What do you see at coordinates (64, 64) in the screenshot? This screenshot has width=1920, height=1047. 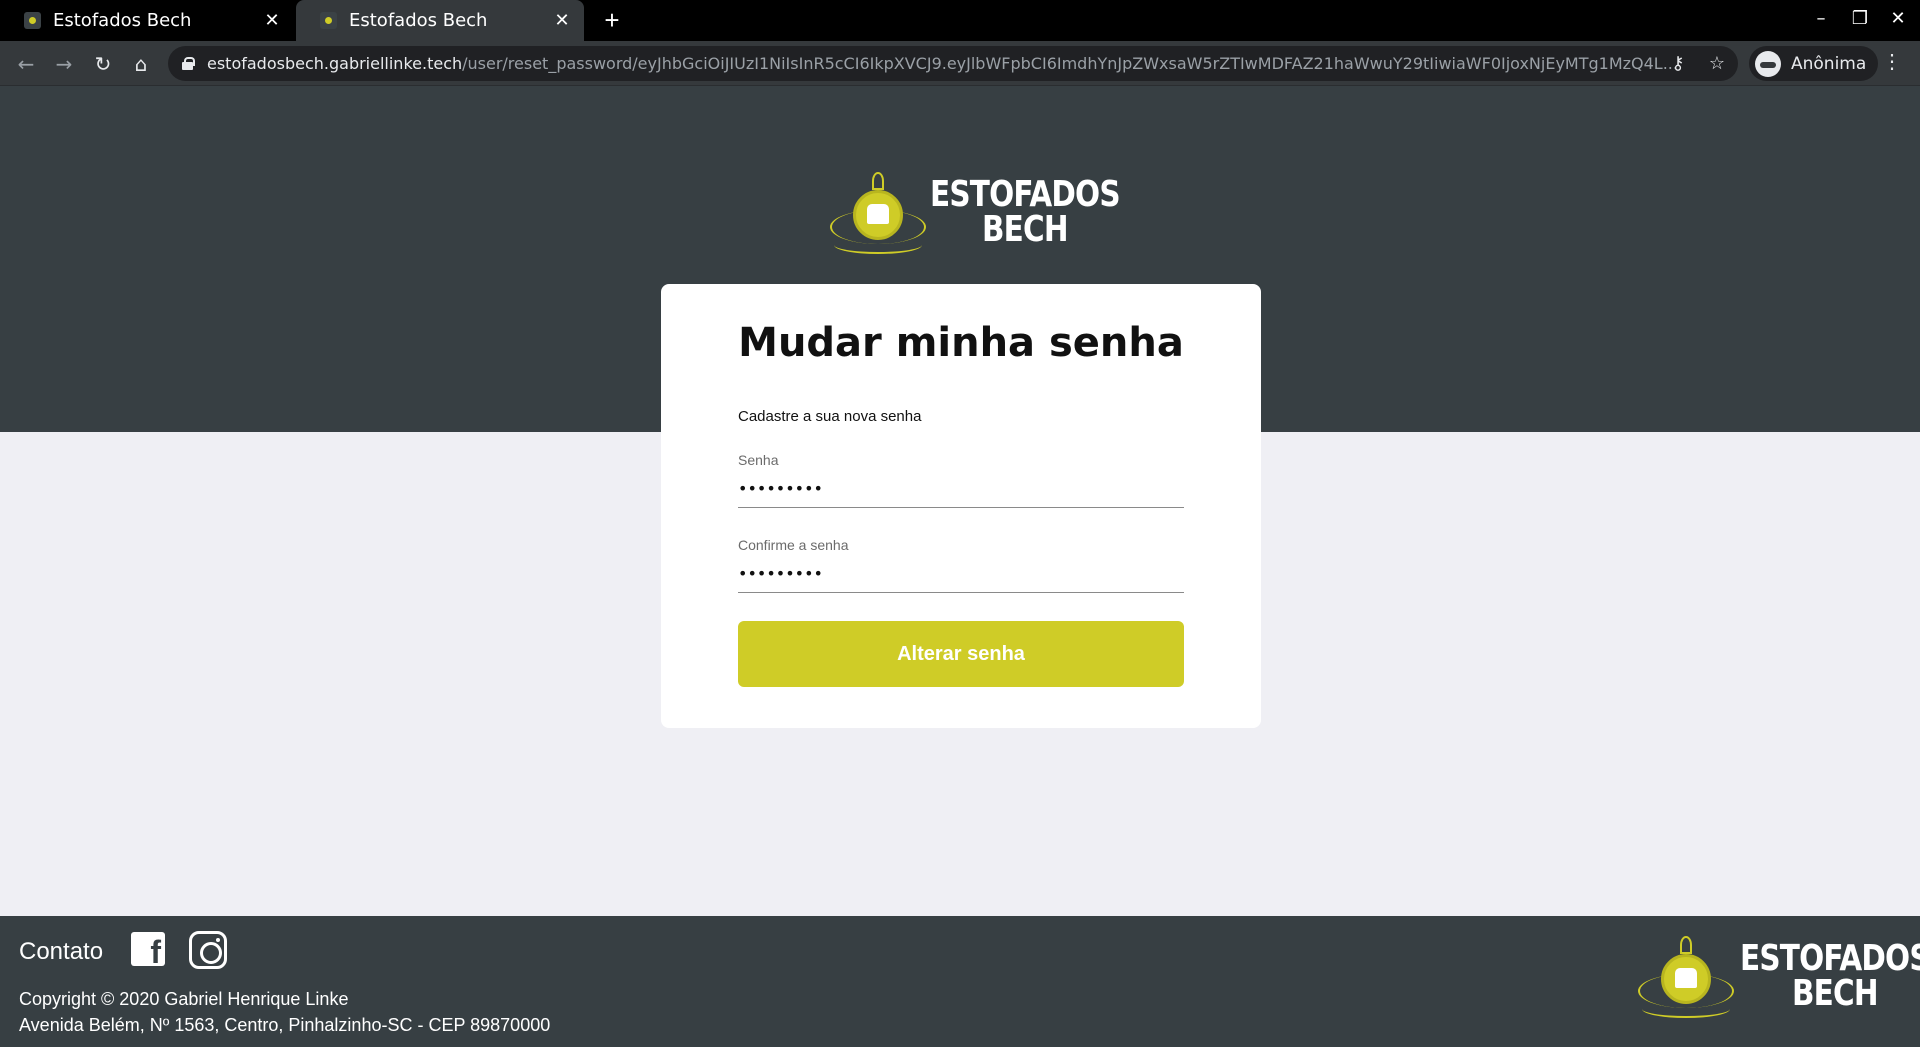 I see `forward-icon: →` at bounding box center [64, 64].